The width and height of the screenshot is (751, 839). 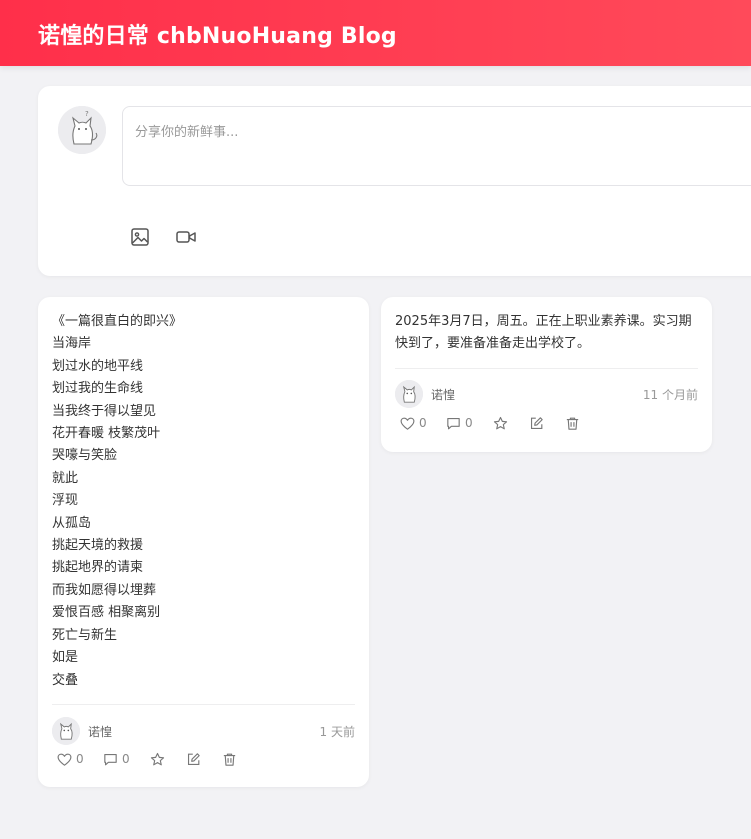 I want to click on post-time: 11 个月前, so click(x=670, y=395).